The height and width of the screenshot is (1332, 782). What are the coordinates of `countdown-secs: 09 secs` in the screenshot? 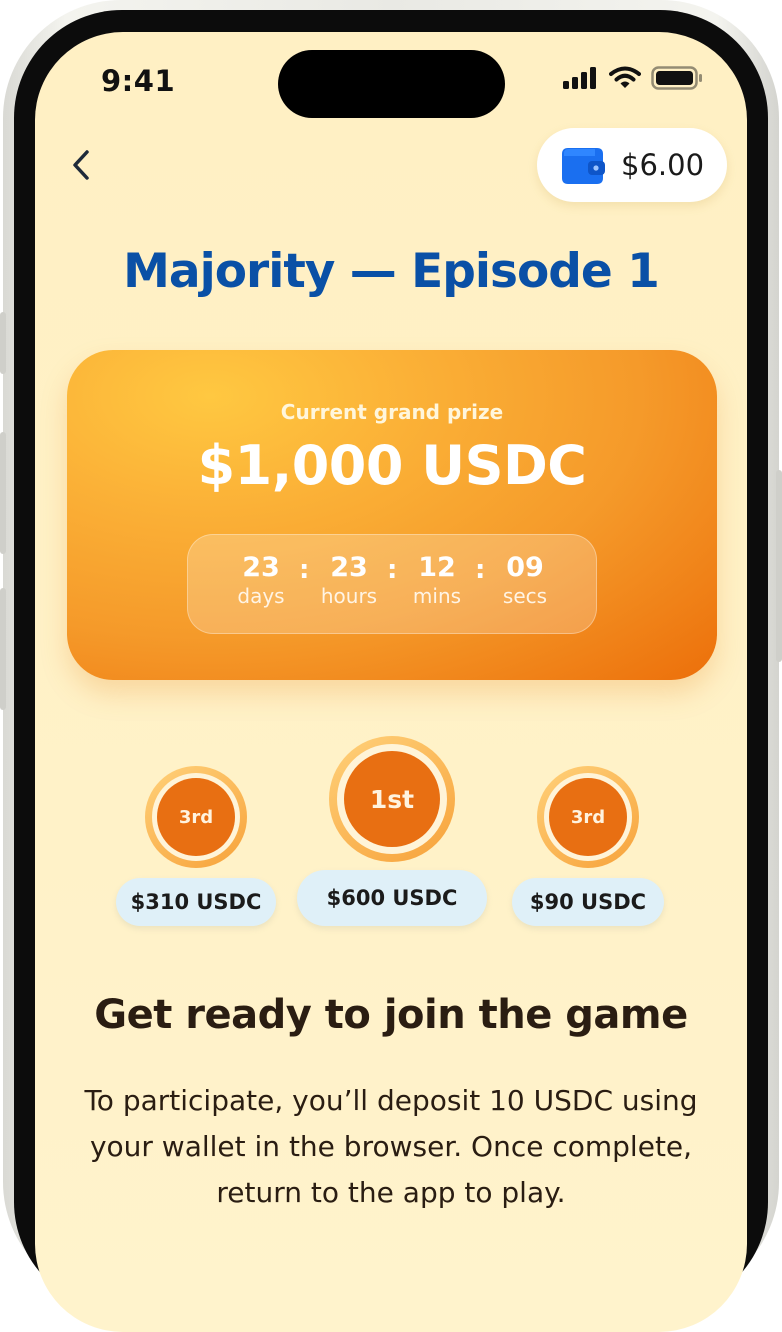 It's located at (525, 581).